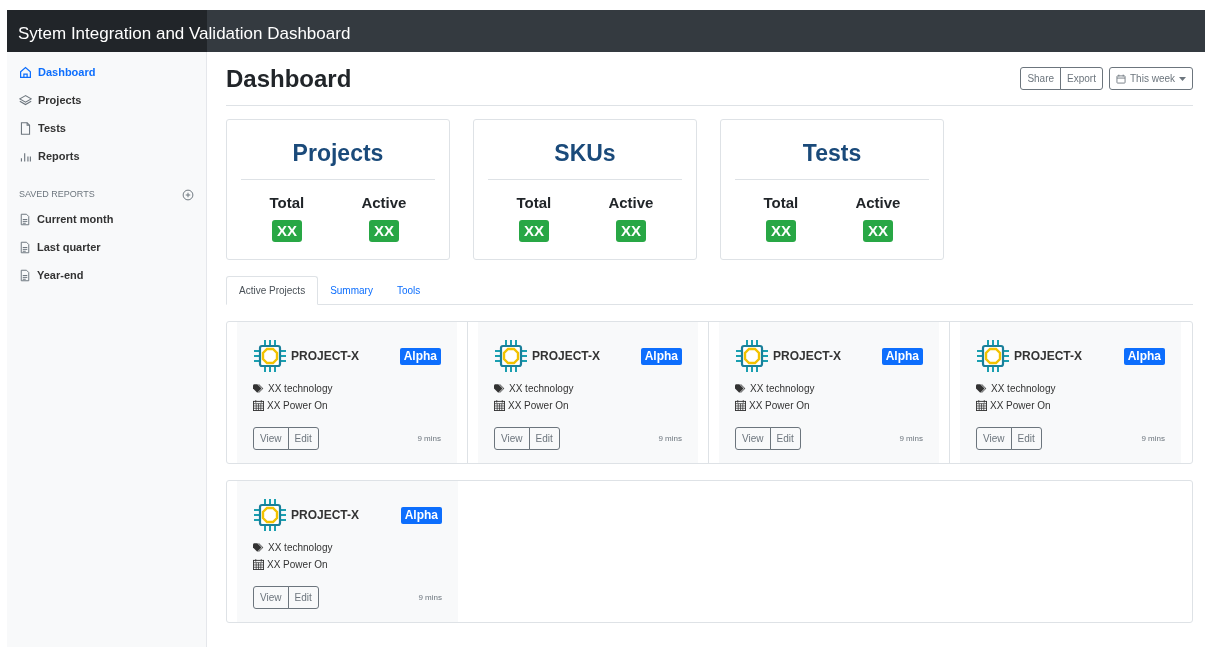 This screenshot has height=647, width=1205. What do you see at coordinates (106, 128) in the screenshot?
I see `nav-link: Tests` at bounding box center [106, 128].